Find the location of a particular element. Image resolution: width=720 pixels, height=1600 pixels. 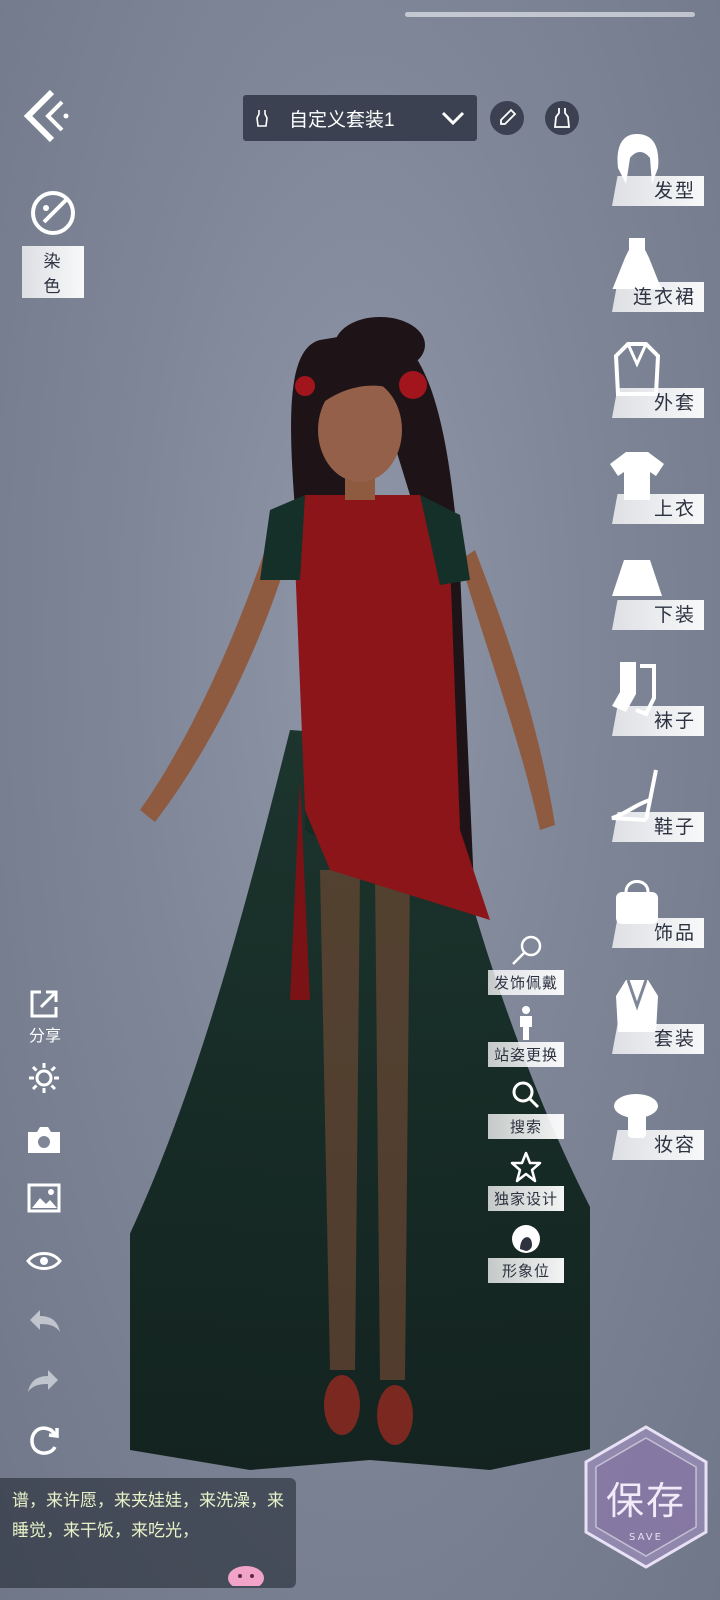

star-icon is located at coordinates (526, 1167).